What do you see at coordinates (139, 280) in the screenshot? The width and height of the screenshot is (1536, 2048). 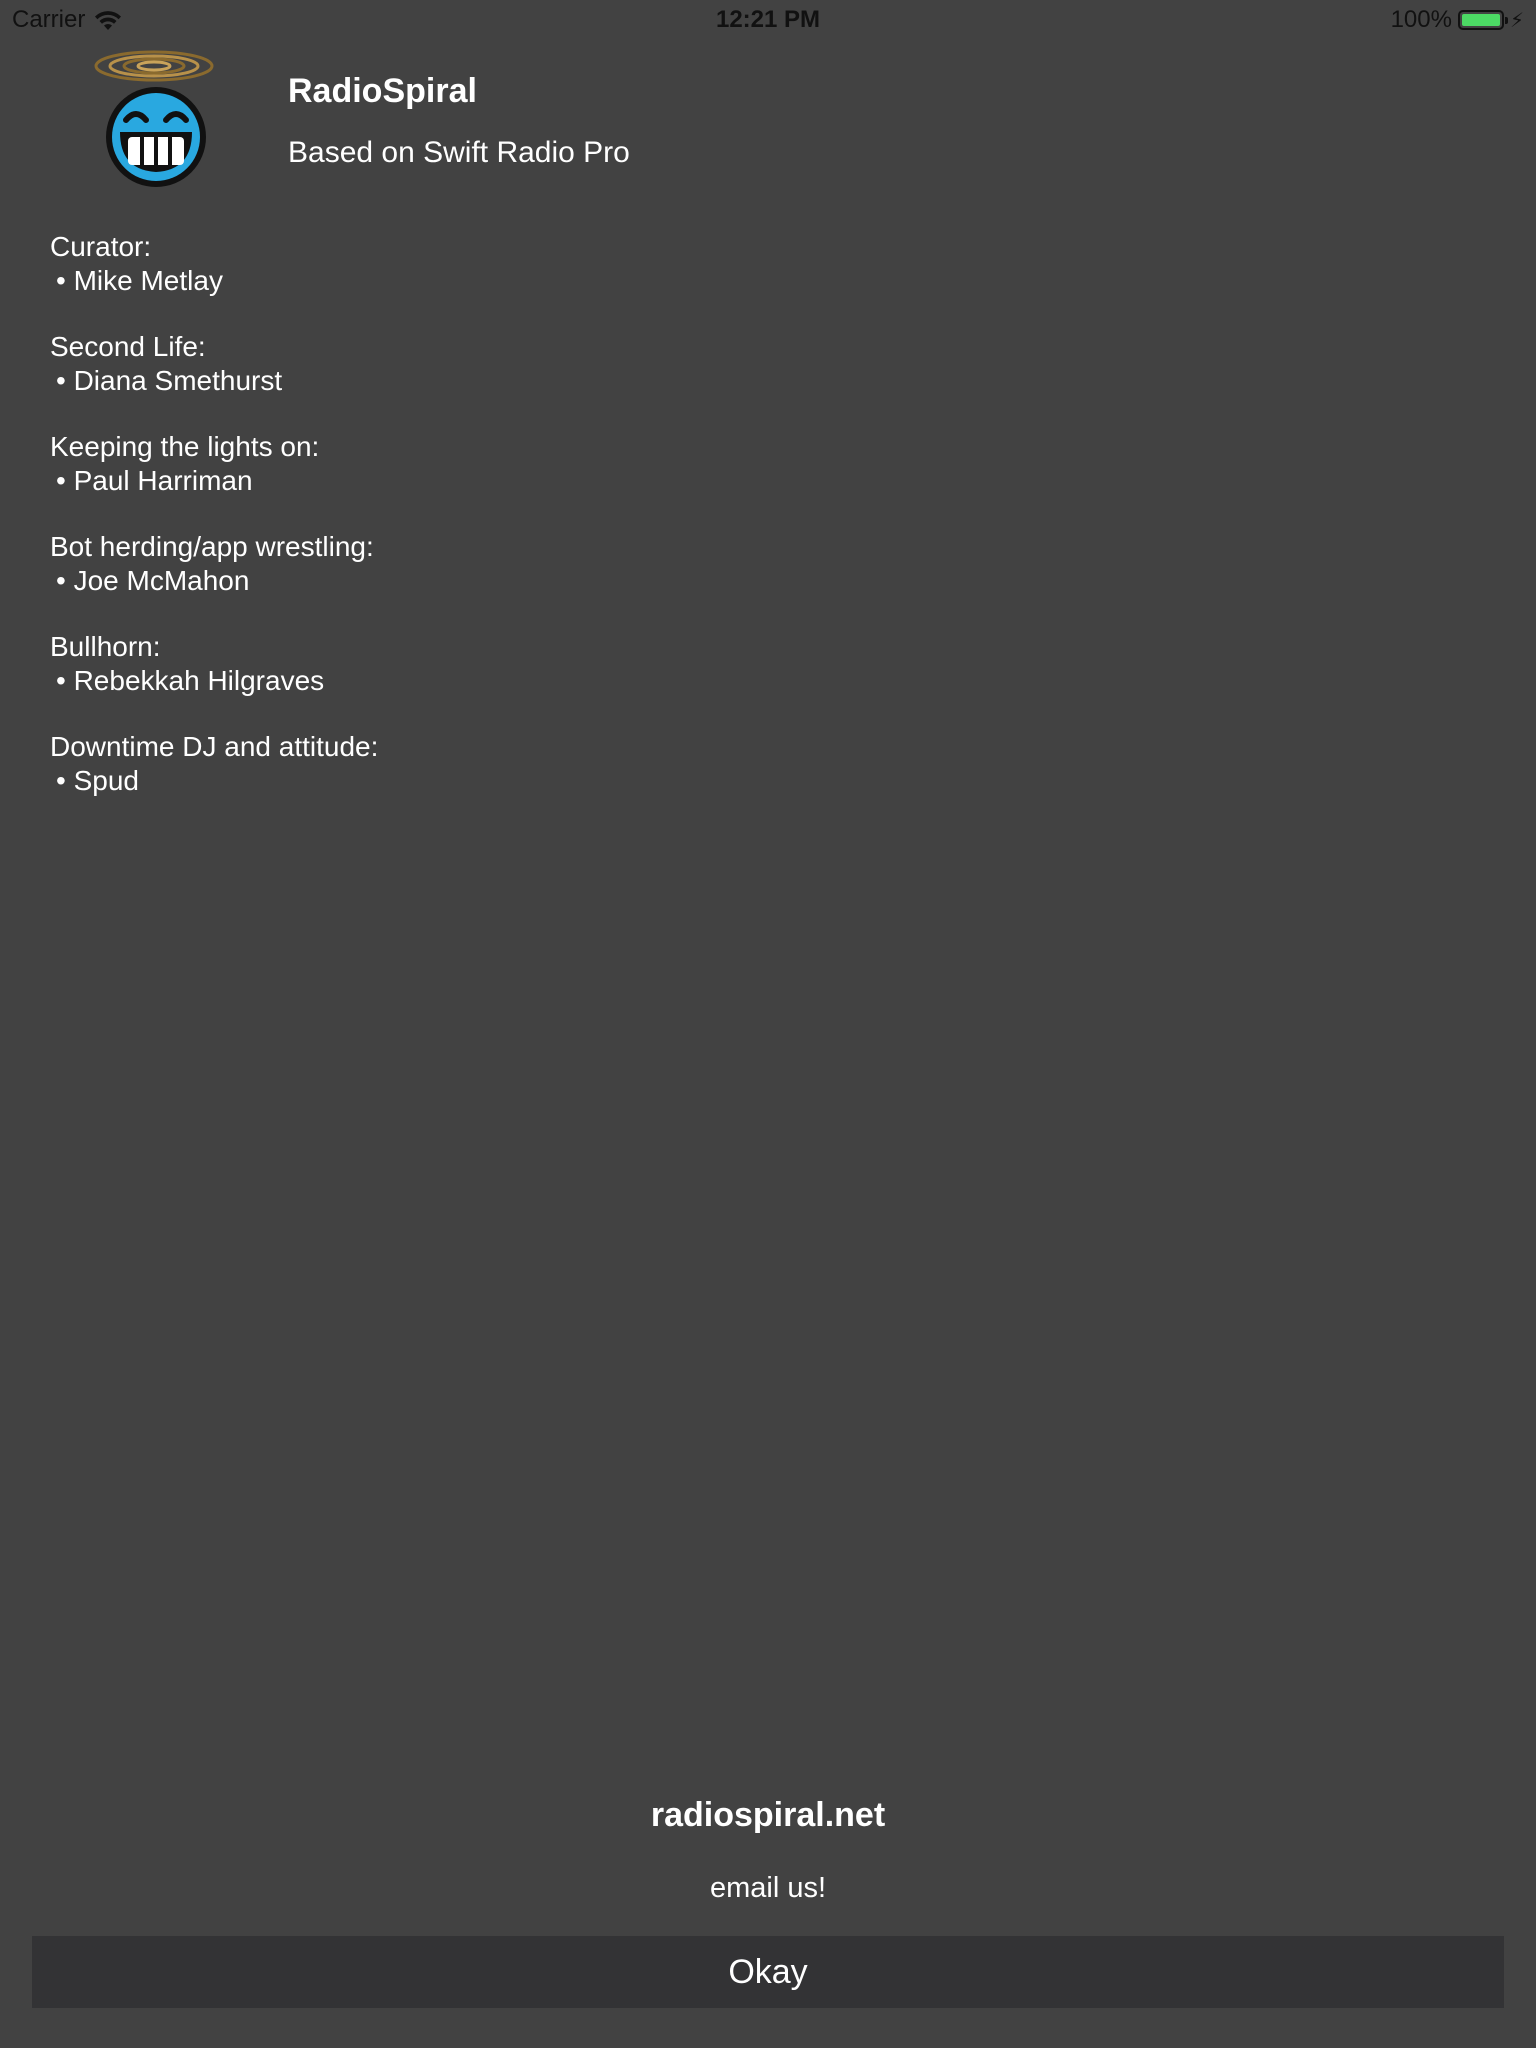 I see `credit-name: • Mike Metlay` at bounding box center [139, 280].